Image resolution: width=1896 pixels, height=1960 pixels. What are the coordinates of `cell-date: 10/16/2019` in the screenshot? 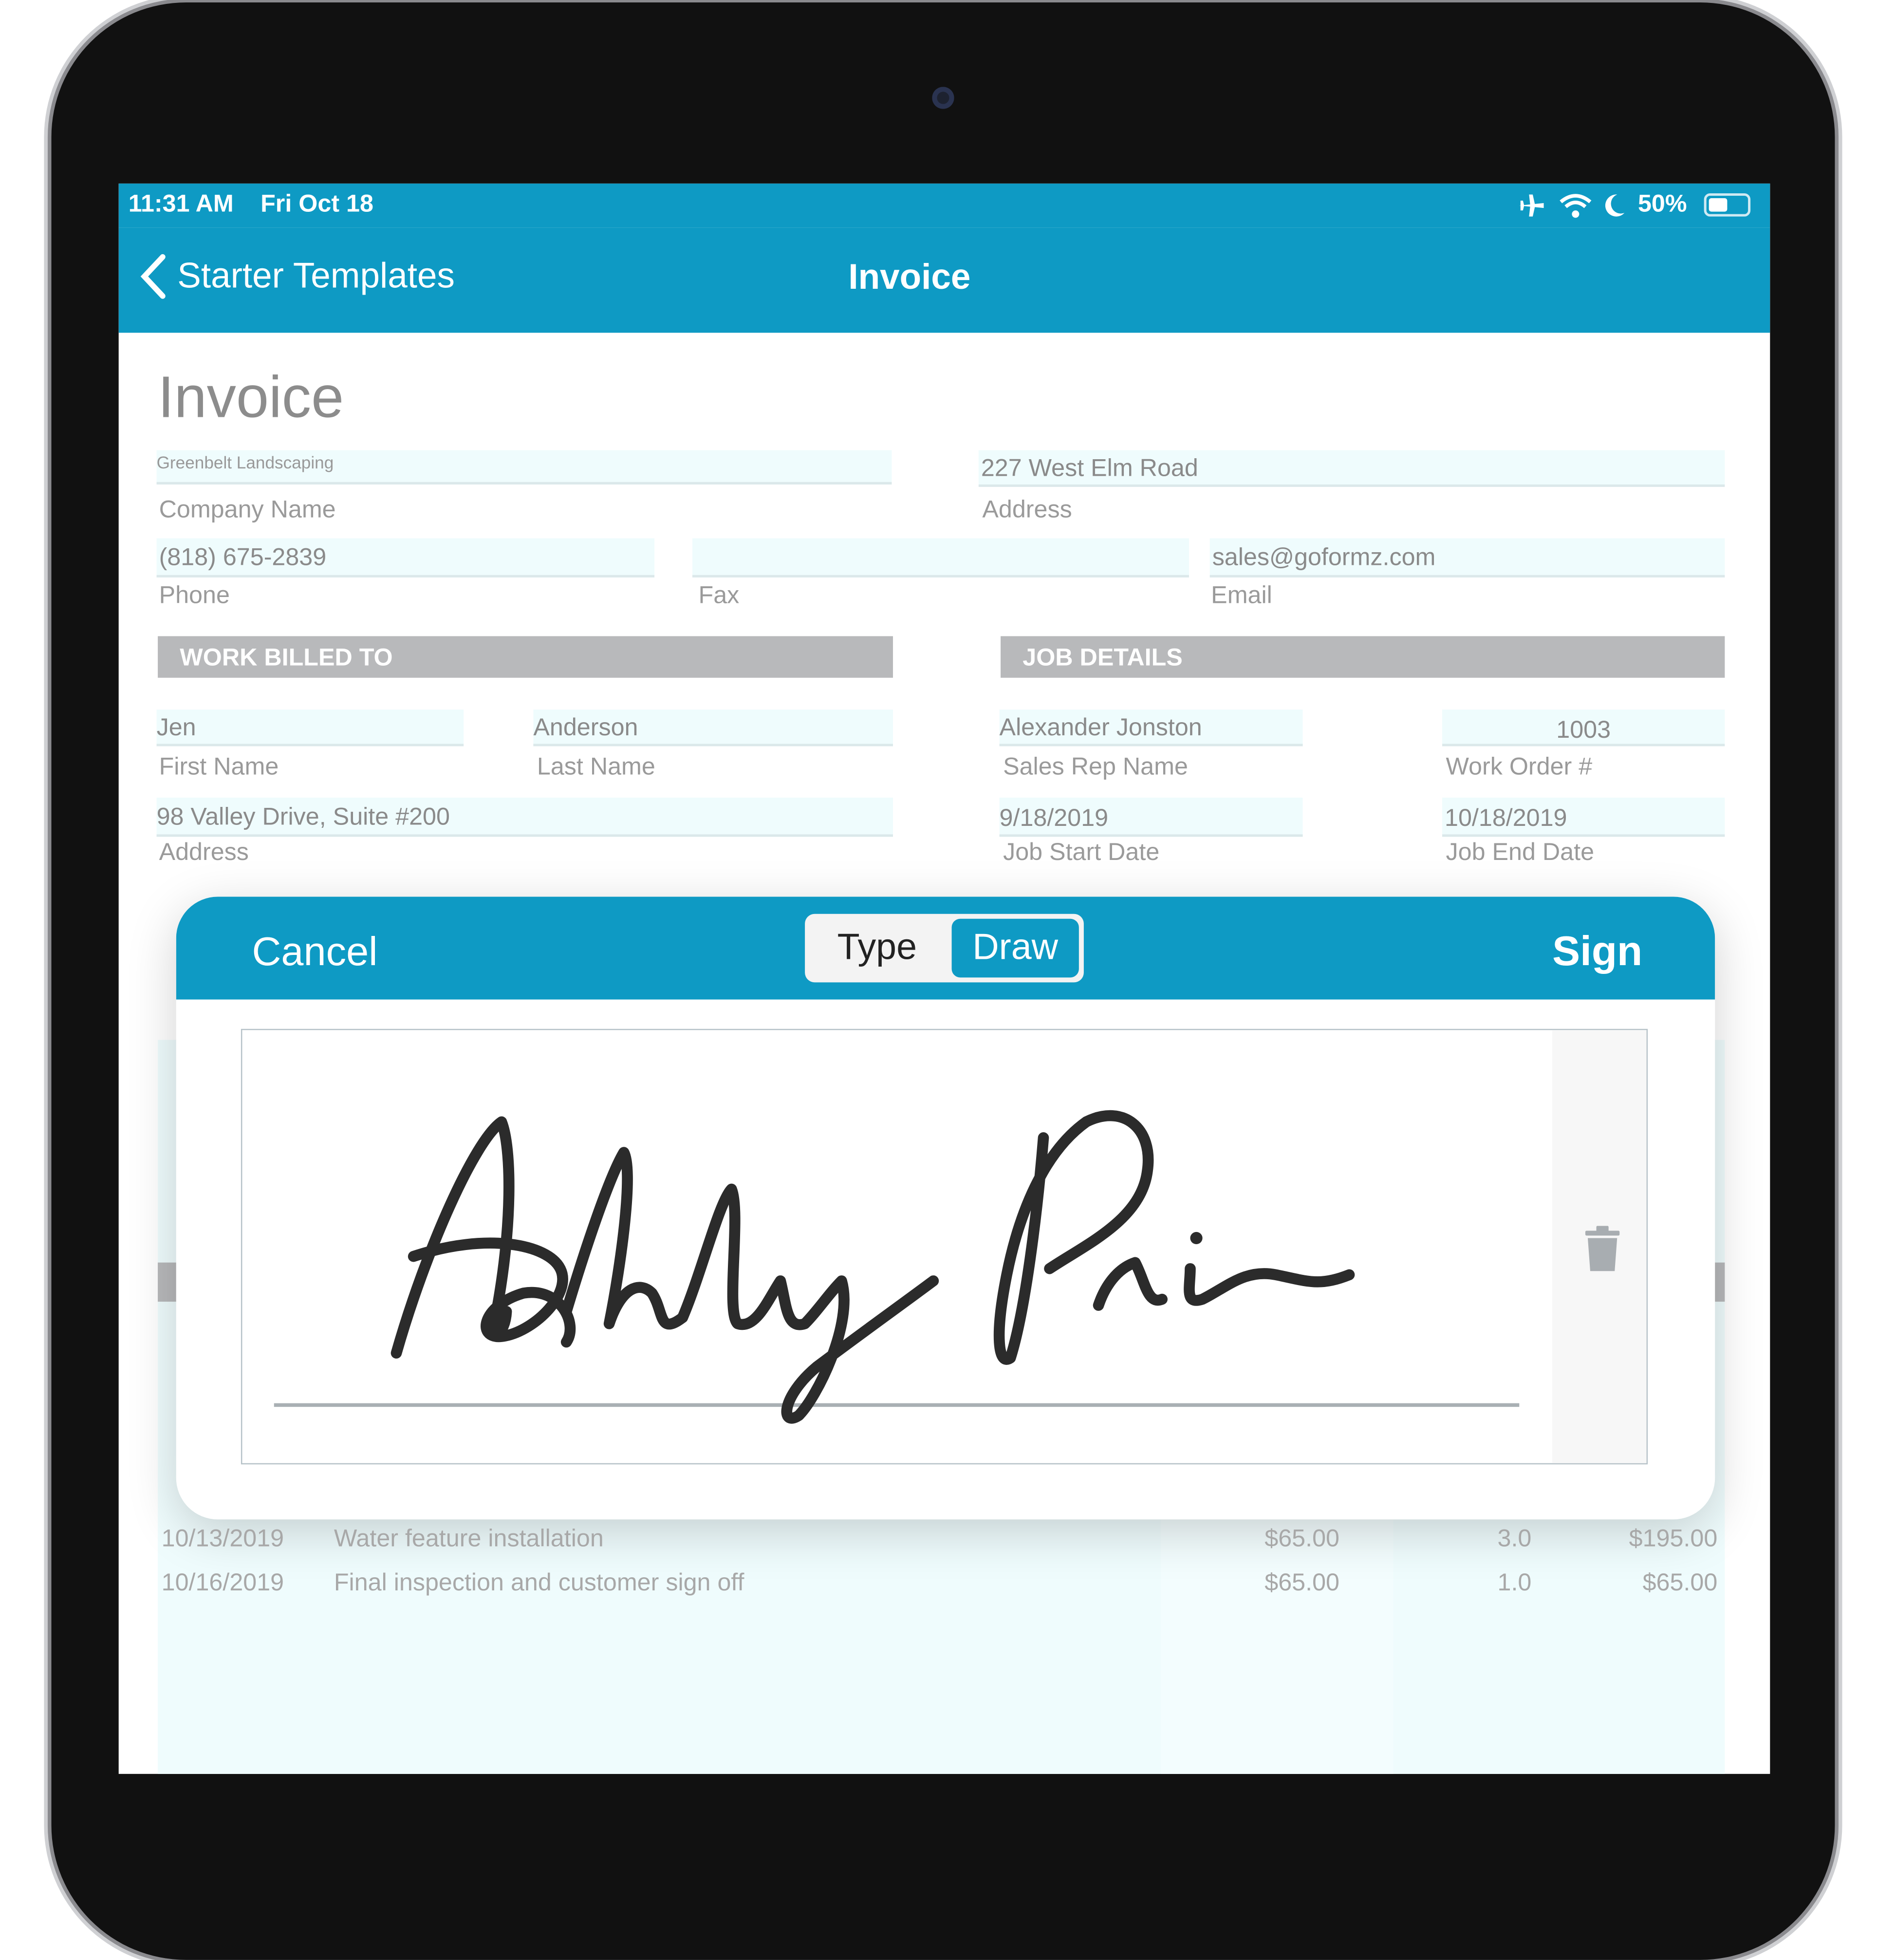 It's located at (222, 1583).